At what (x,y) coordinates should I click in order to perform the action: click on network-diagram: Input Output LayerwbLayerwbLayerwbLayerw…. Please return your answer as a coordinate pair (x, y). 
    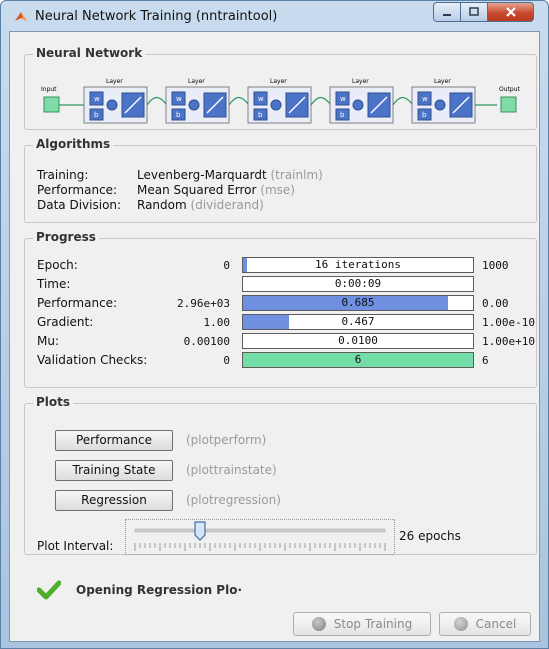
    Looking at the image, I should click on (280, 101).